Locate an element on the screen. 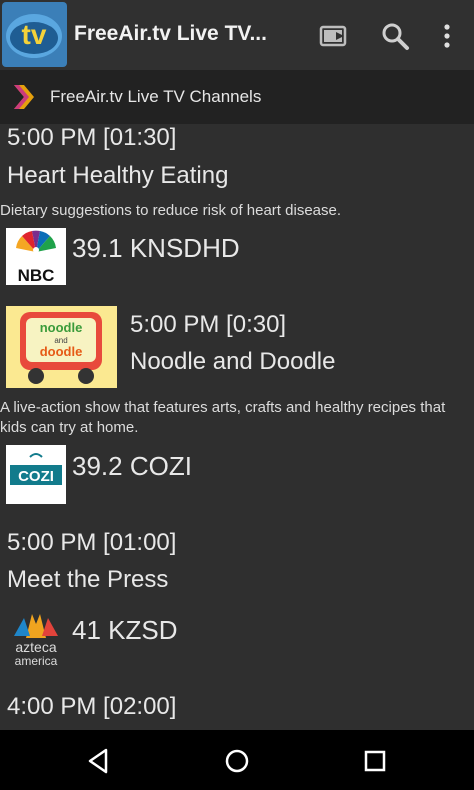 The height and width of the screenshot is (790, 474). azteca-logo-line1: azteca is located at coordinates (35, 647).